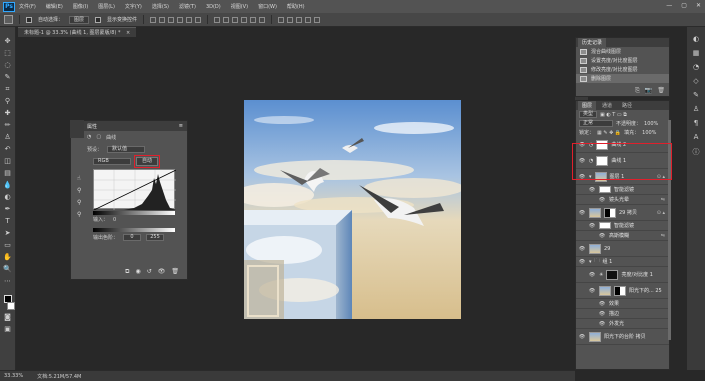 The height and width of the screenshot is (381, 705). I want to click on align-left-icon, so click(180, 19).